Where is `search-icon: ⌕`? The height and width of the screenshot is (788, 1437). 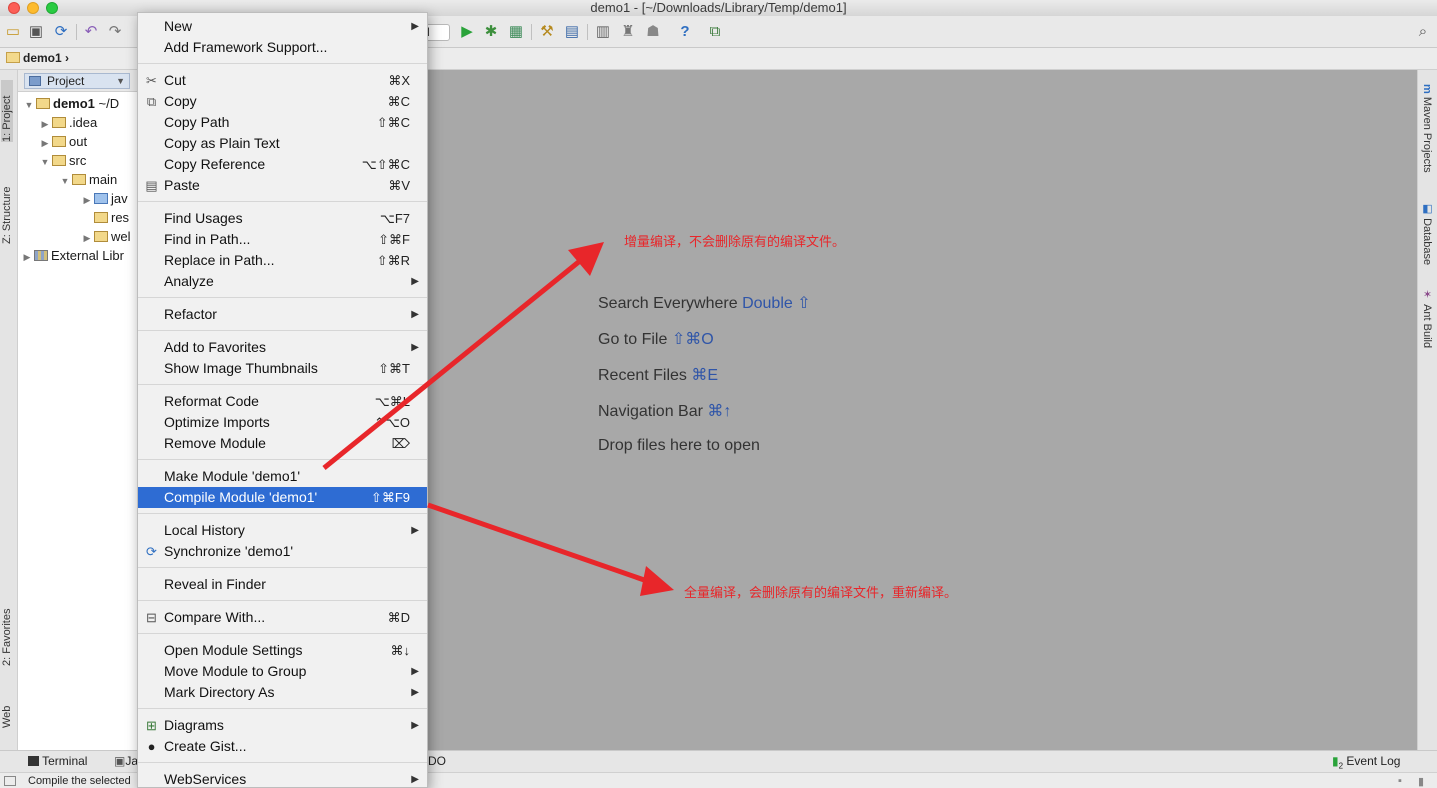 search-icon: ⌕ is located at coordinates (1423, 32).